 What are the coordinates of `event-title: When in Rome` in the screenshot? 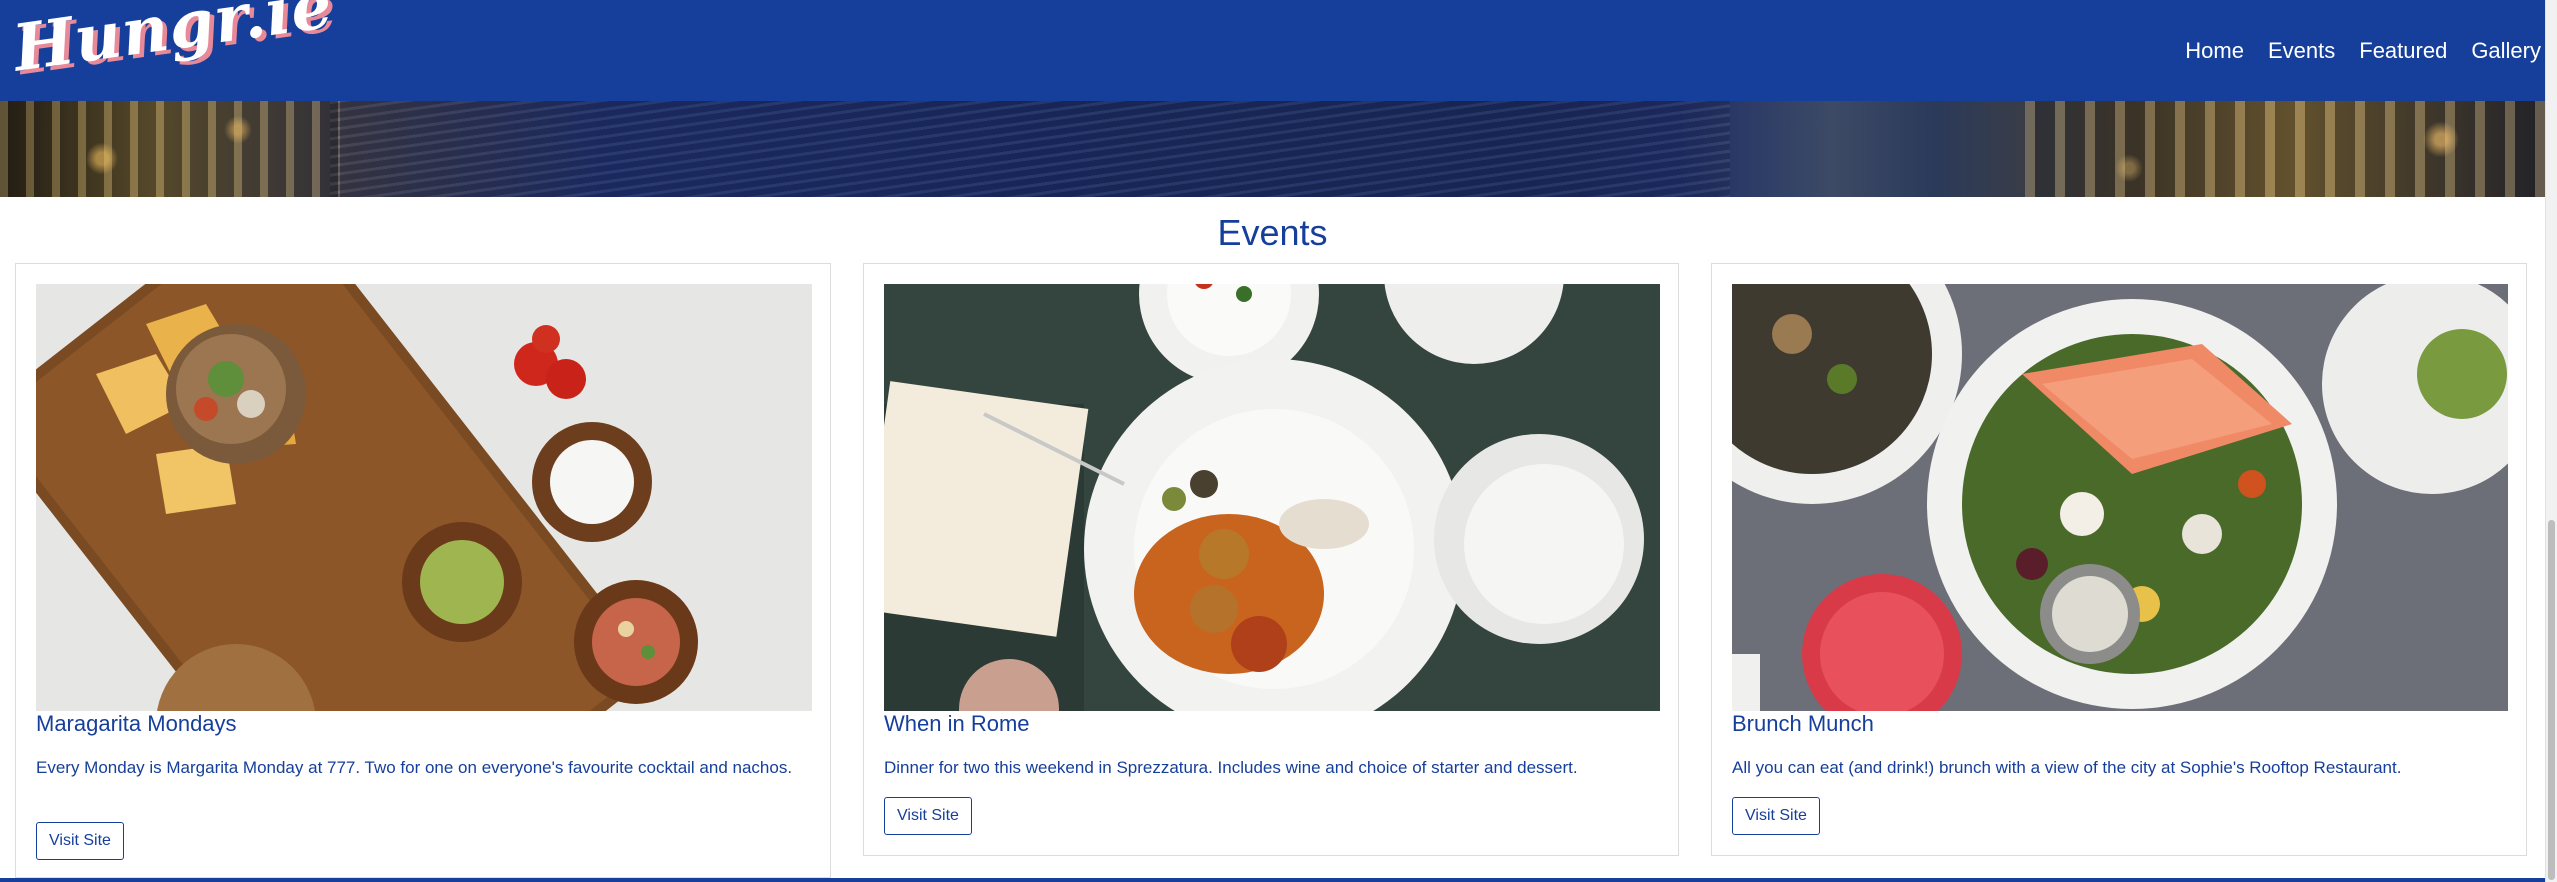 It's located at (957, 723).